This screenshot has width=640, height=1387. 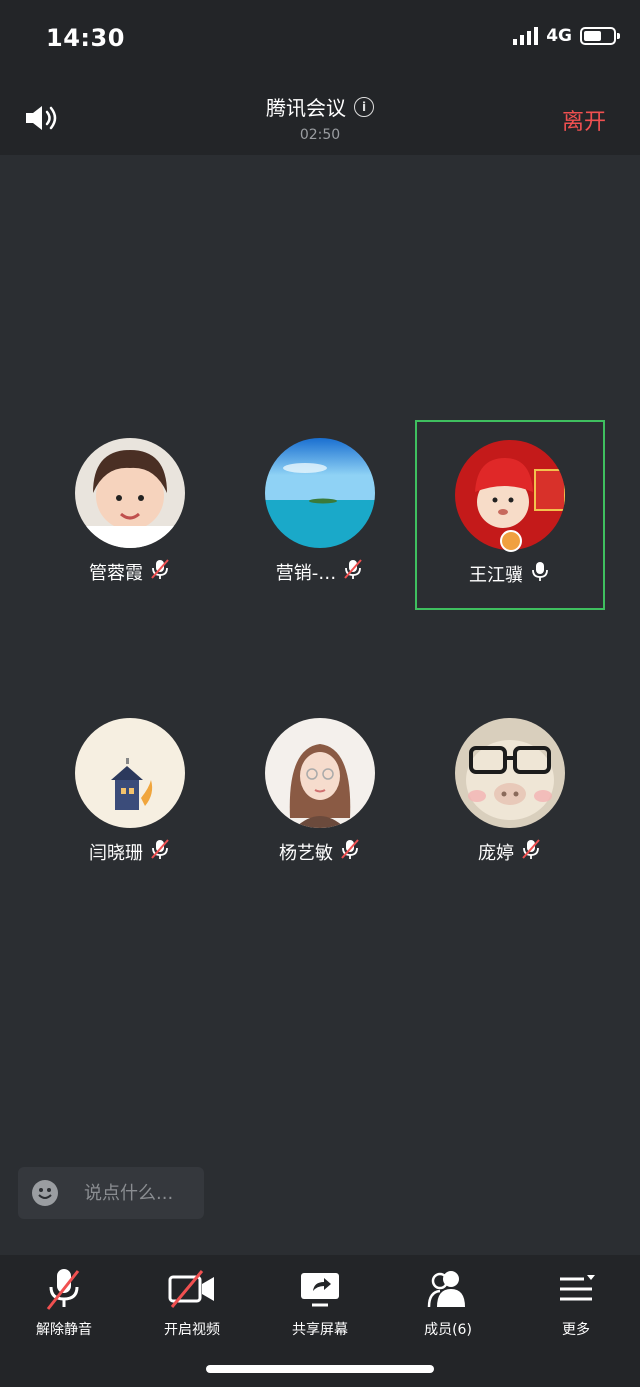 I want to click on mic-on-icon, so click(x=540, y=573).